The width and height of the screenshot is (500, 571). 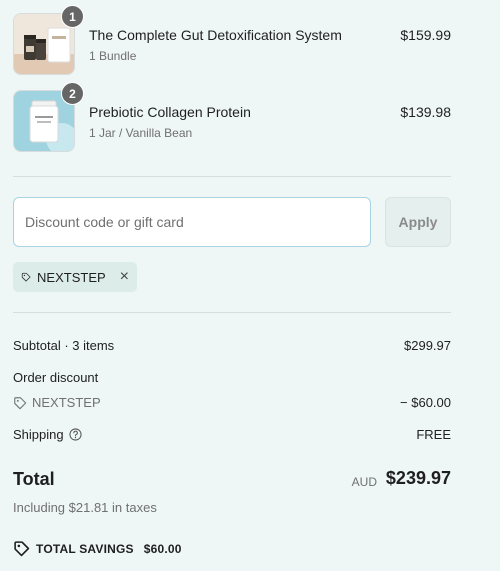 I want to click on savings-value: $60.00, so click(x=162, y=548).